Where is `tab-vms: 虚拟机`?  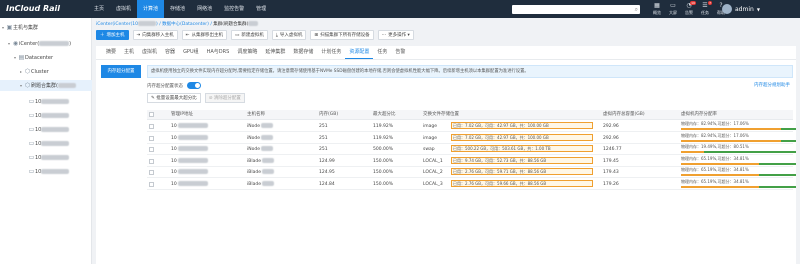
tab-vms: 虚拟机 is located at coordinates (149, 52).